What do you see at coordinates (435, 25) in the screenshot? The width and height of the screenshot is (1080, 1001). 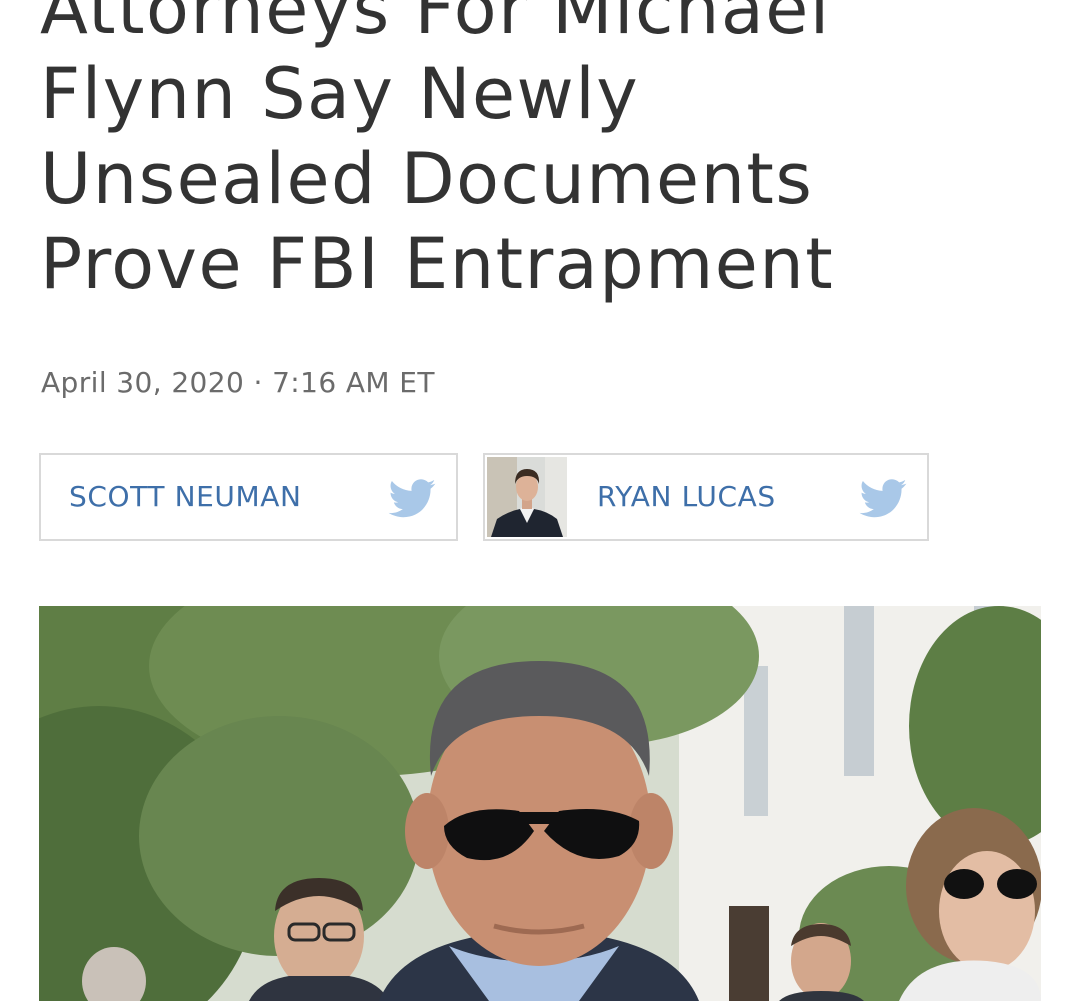 I see `headline-line: Attorneys For Michael` at bounding box center [435, 25].